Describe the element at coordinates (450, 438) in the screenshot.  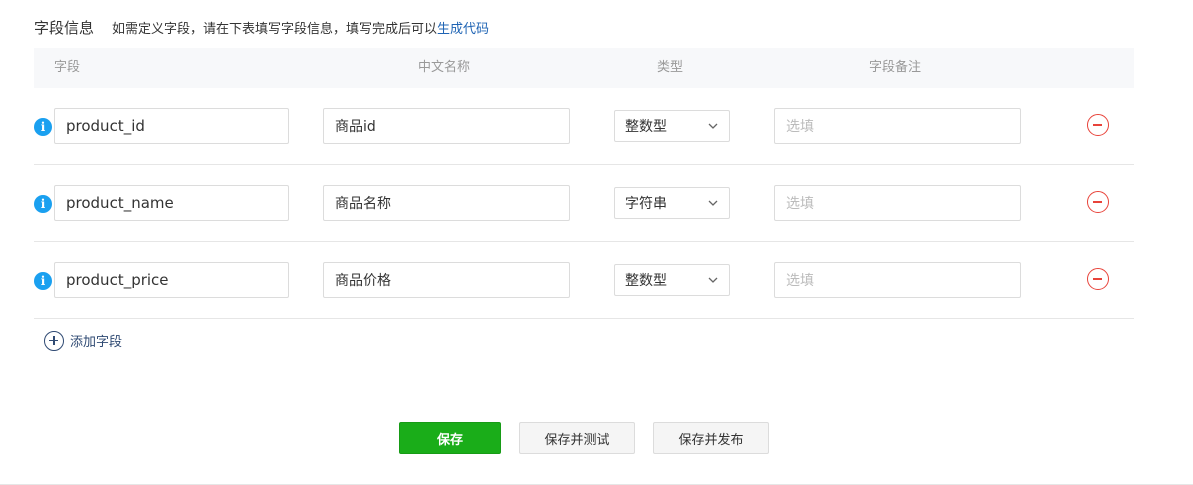
I see `save-button: 保存` at that location.